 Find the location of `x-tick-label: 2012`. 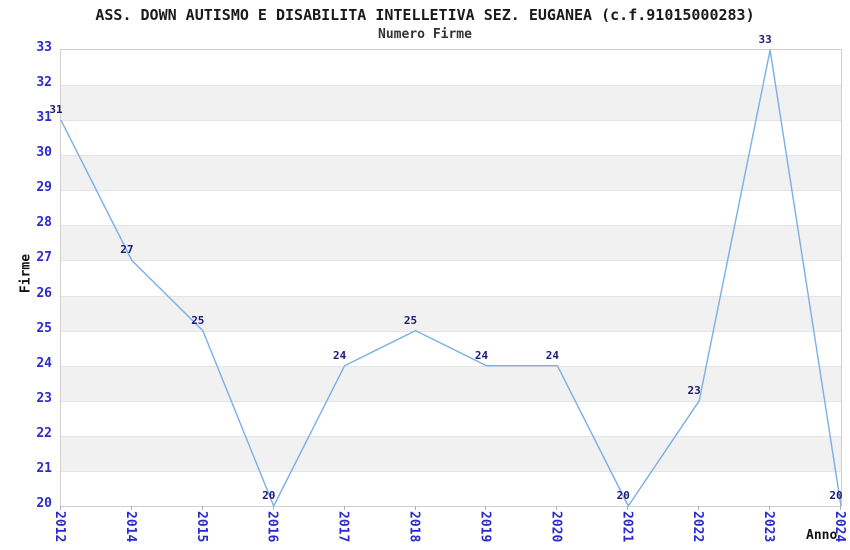

x-tick-label: 2012 is located at coordinates (59, 527).